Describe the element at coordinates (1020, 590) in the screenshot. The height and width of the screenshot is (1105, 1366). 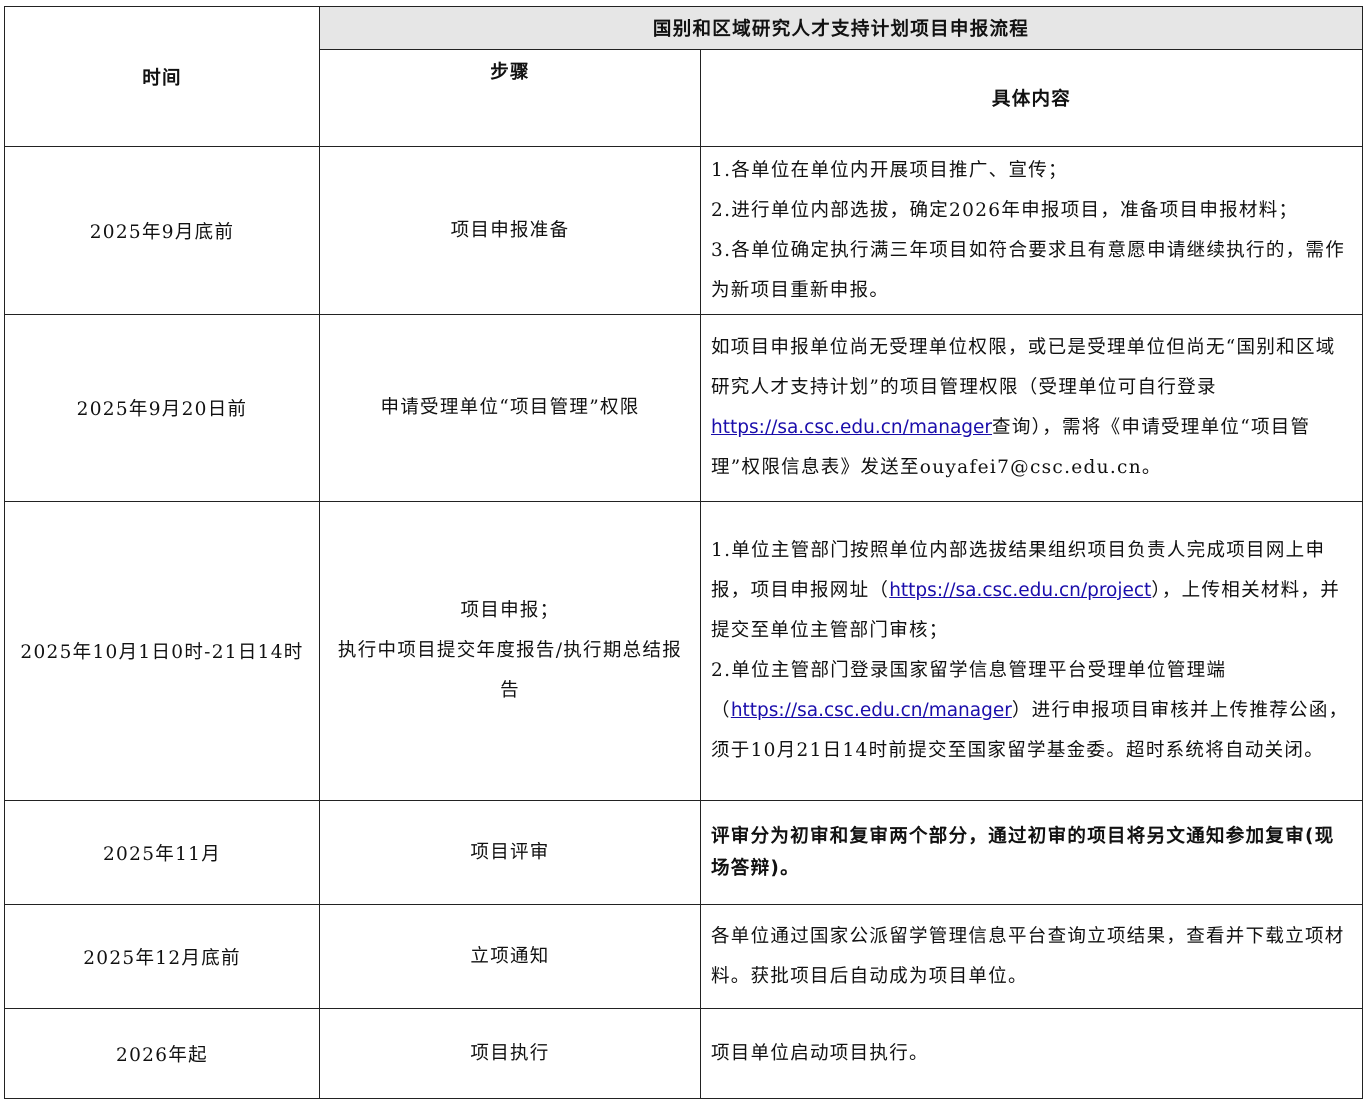
I see `project-link: https://sa.csc.edu.cn/project` at that location.